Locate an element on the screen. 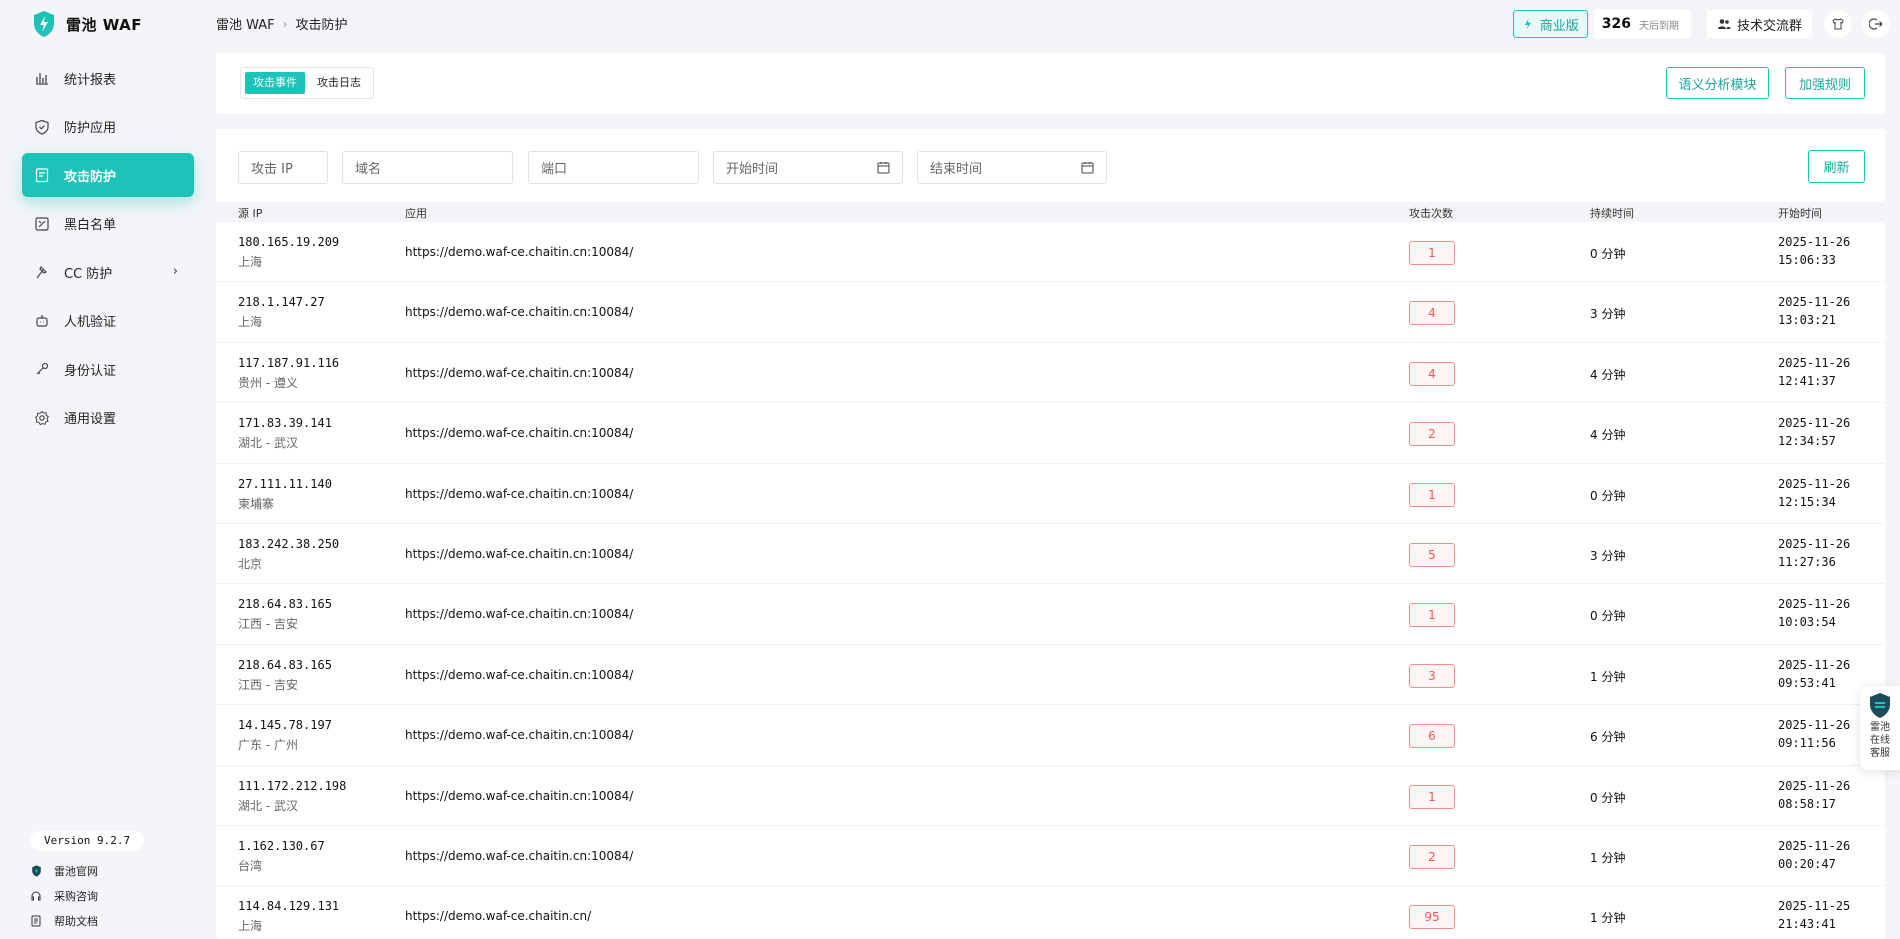  logo: 雷池 WAF is located at coordinates (87, 24).